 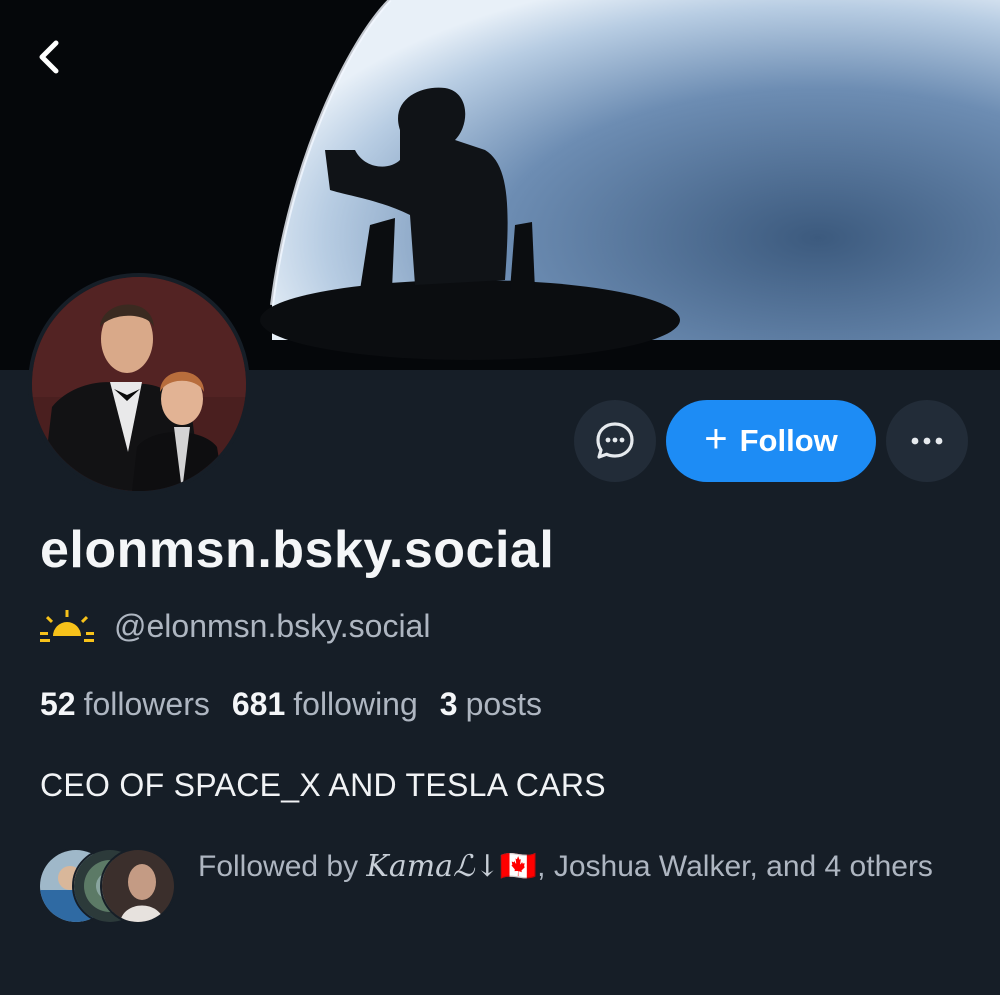 I want to click on profile-handle: @elonmsn.bsky.social, so click(x=272, y=626).